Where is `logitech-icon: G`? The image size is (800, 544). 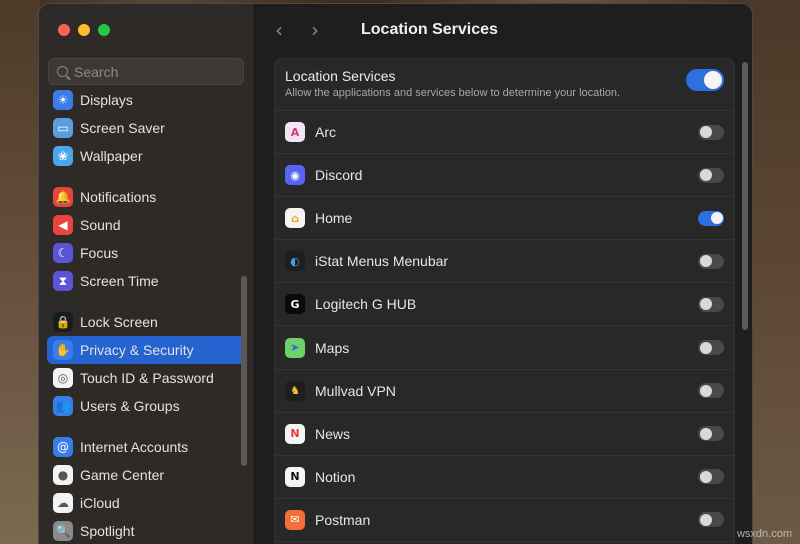
logitech-icon: G is located at coordinates (295, 304).